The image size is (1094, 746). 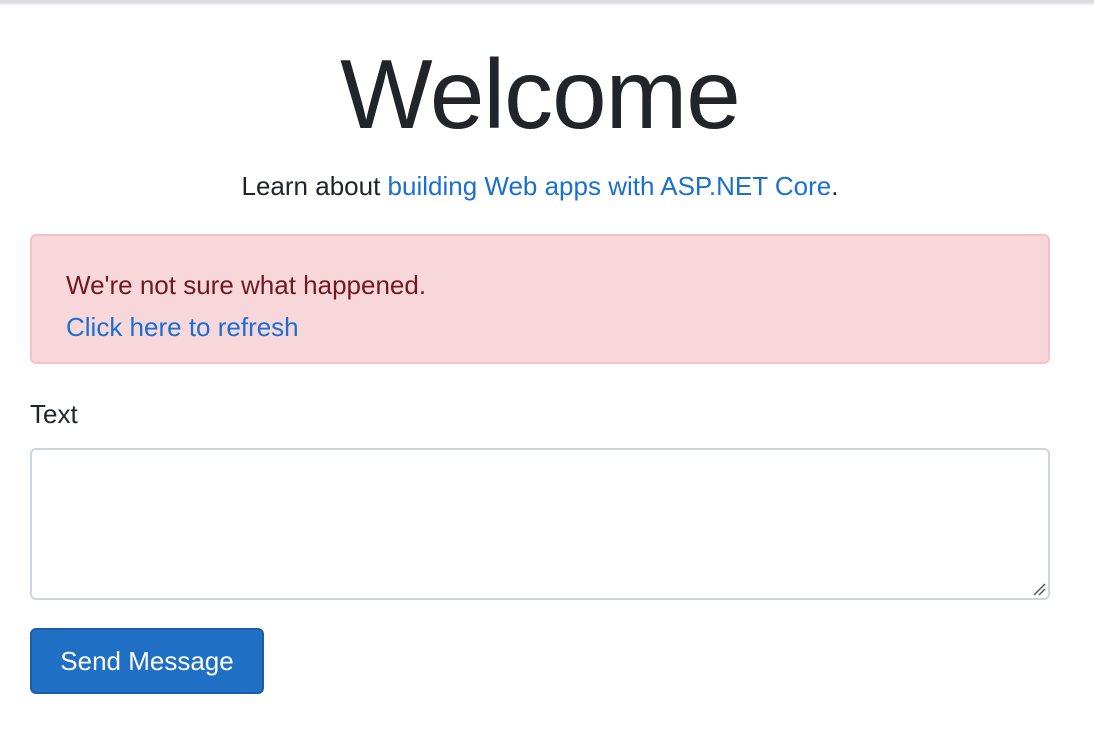 What do you see at coordinates (610, 186) in the screenshot?
I see `aspnet-docs-link: building Web apps with ASP.NET Core` at bounding box center [610, 186].